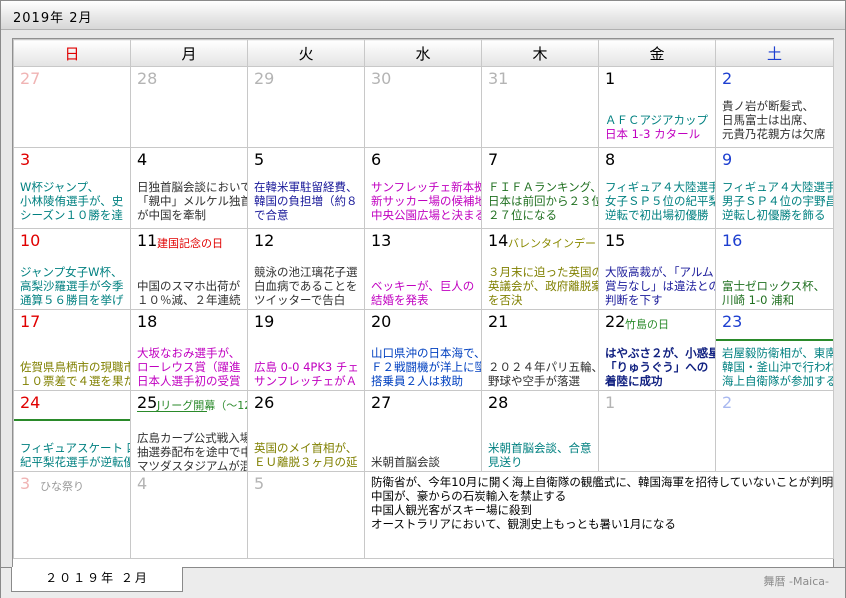  Describe the element at coordinates (306, 53) in the screenshot. I see `weekday-header-tue: 火` at that location.